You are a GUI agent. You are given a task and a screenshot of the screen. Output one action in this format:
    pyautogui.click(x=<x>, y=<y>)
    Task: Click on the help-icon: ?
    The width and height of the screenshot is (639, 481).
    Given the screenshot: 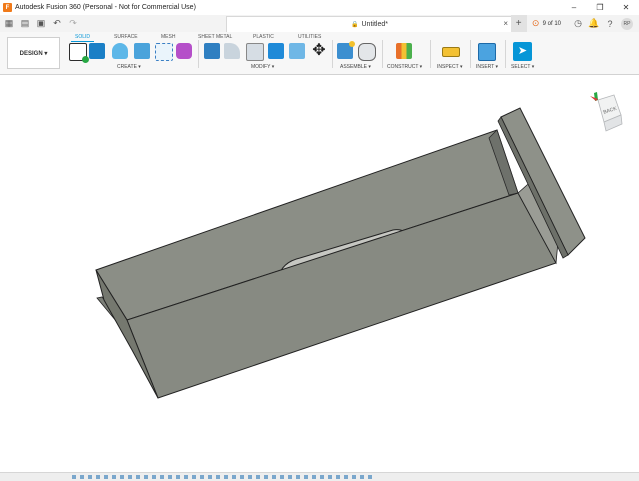 What is the action you would take?
    pyautogui.click(x=610, y=24)
    